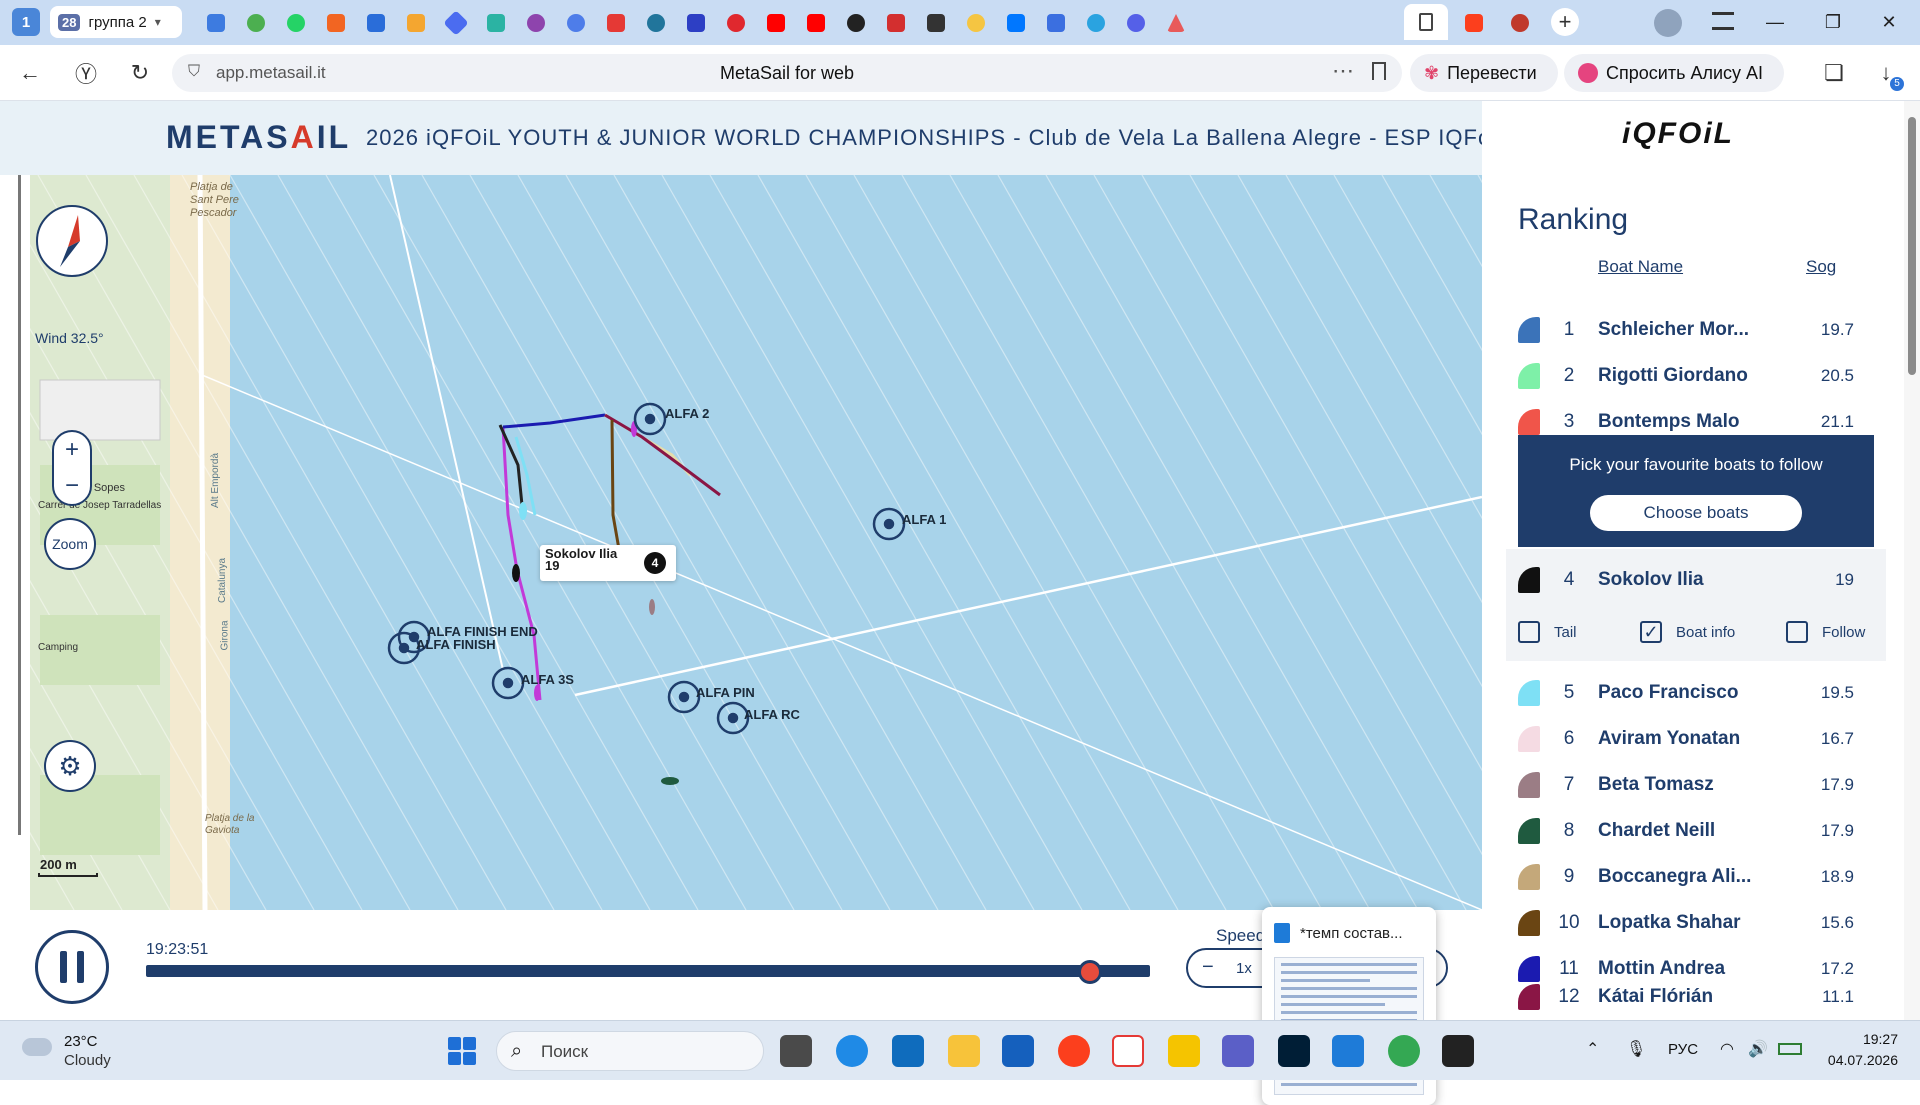  What do you see at coordinates (936, 23) in the screenshot?
I see `tab-figure` at bounding box center [936, 23].